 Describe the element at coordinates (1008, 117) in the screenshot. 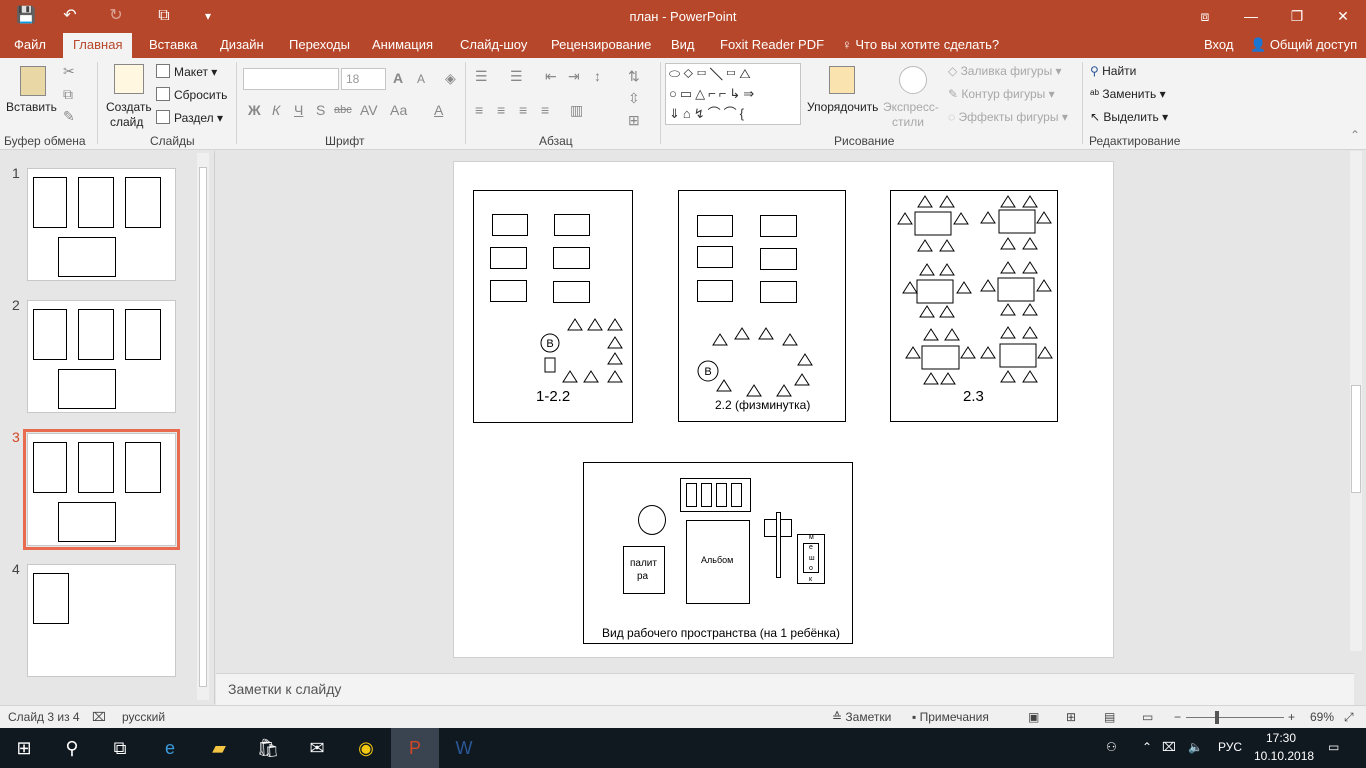

I see `shape-effects-button: ◌ Эффекты фигуры ▾` at that location.